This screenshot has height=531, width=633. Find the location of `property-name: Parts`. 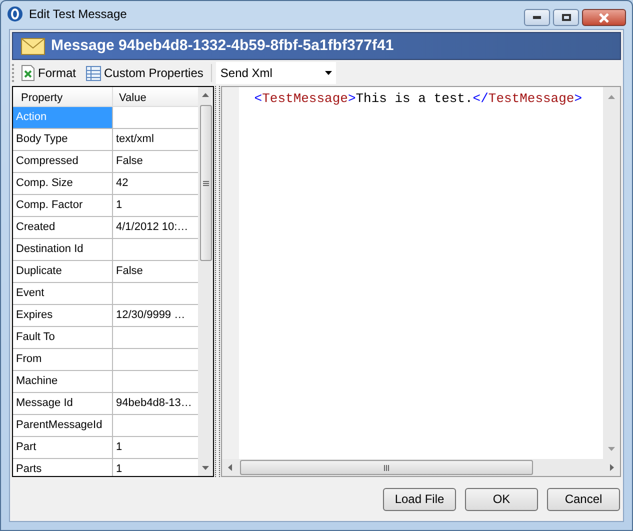

property-name: Parts is located at coordinates (63, 467).